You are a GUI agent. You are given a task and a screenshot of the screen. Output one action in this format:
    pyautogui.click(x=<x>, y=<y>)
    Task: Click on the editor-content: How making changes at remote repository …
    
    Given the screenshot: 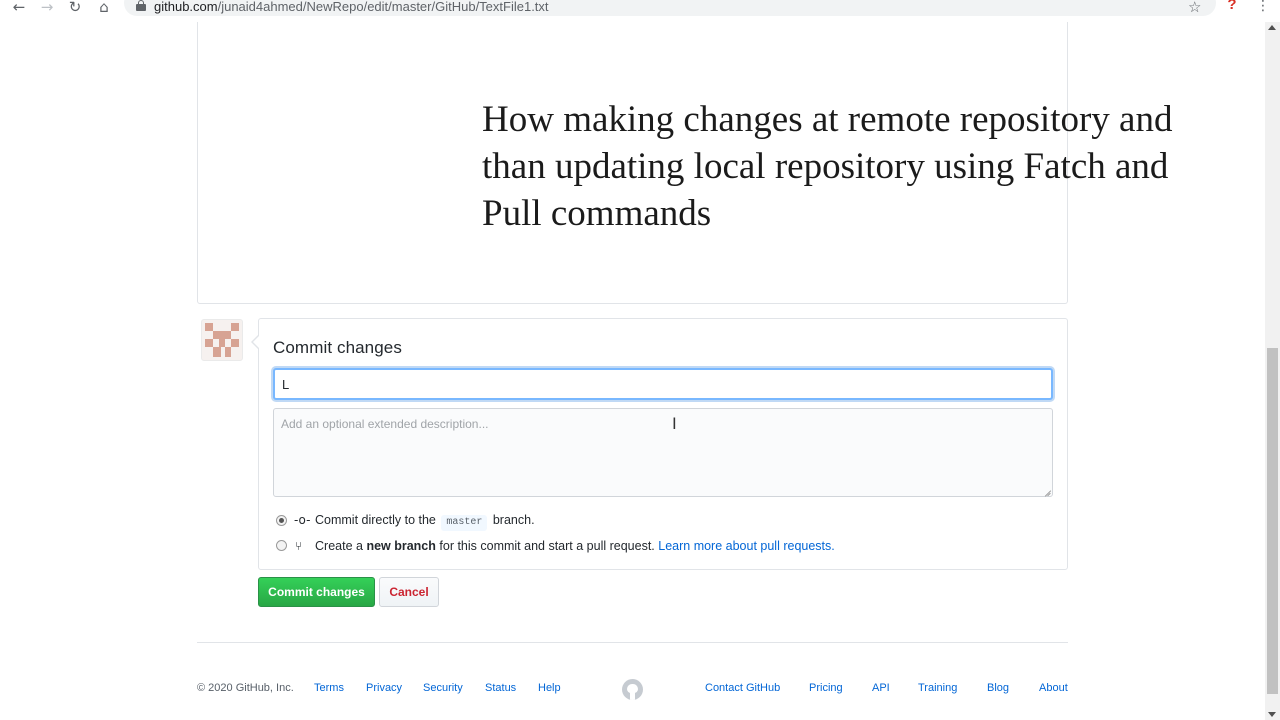 What is the action you would take?
    pyautogui.click(x=832, y=166)
    